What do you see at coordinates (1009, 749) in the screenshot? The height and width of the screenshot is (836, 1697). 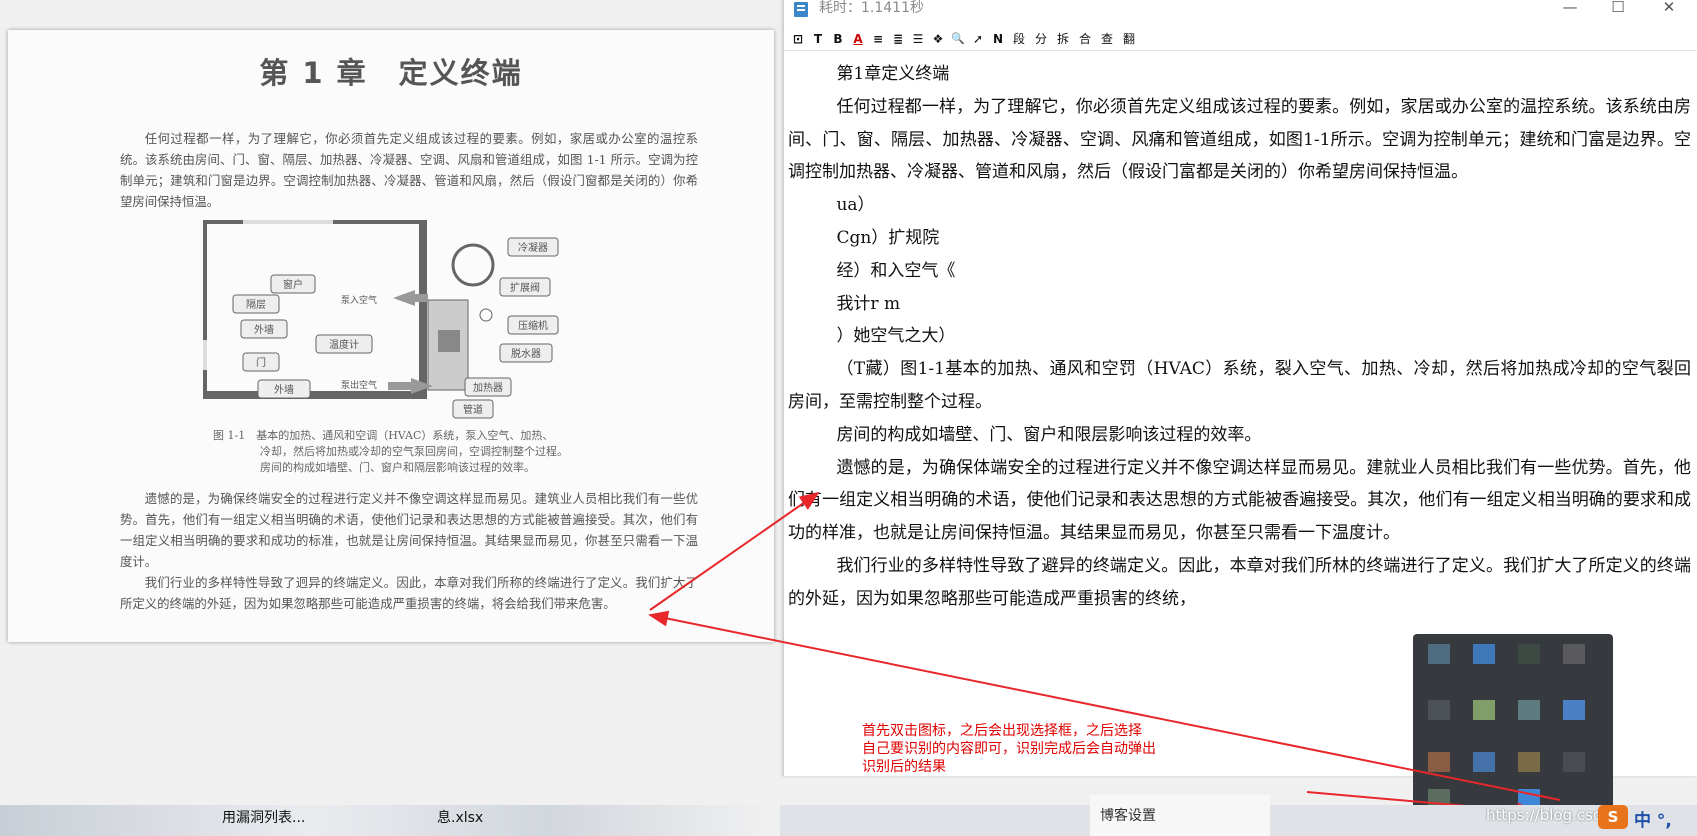 I see `annotation-line-2: 自己要识别的内容即可，识别完成后会自动弹出` at bounding box center [1009, 749].